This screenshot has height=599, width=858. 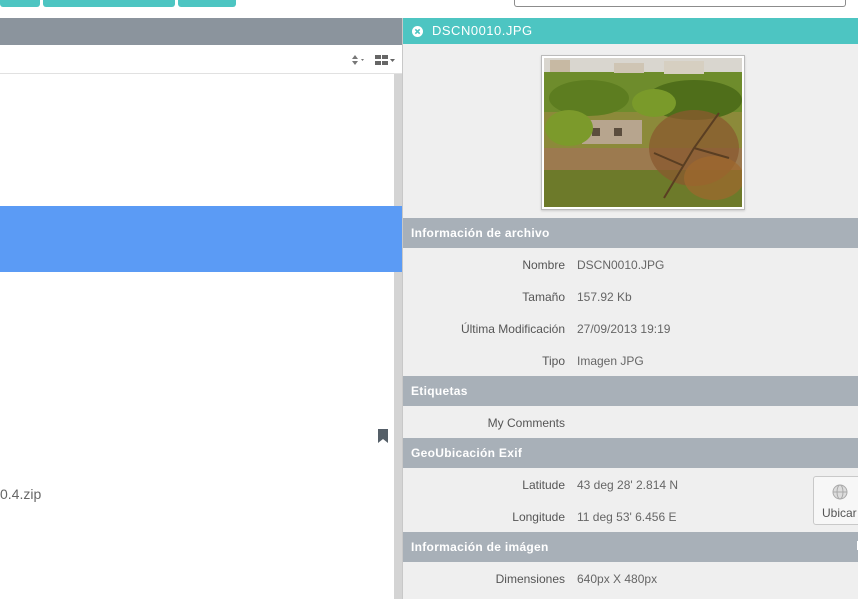 What do you see at coordinates (624, 329) in the screenshot?
I see `value-modified: 27/09/2013 19:19` at bounding box center [624, 329].